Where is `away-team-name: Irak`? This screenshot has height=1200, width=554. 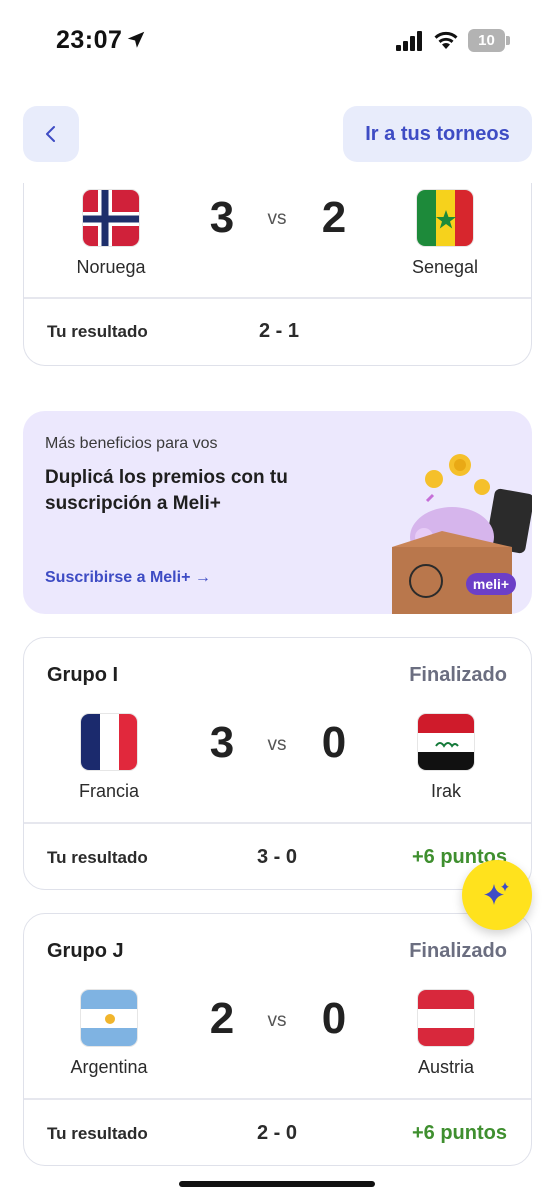 away-team-name: Irak is located at coordinates (445, 791).